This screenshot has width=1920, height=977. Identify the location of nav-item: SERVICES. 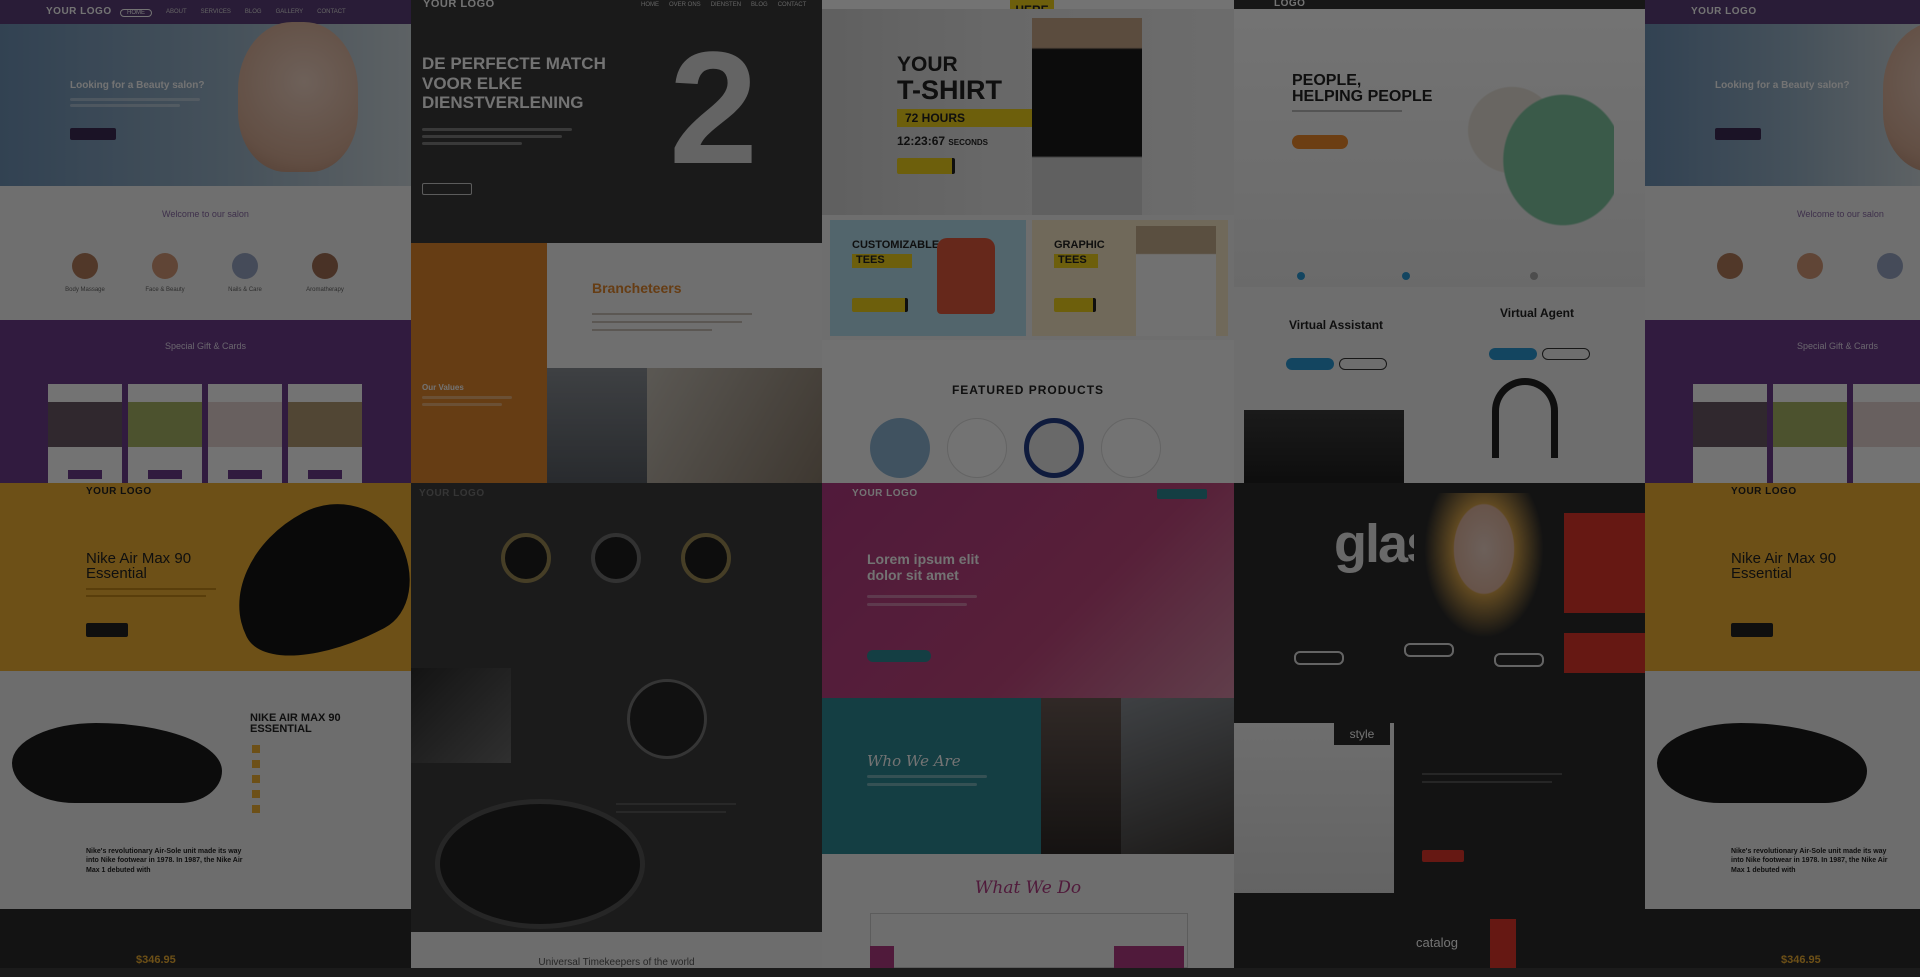
(216, 13).